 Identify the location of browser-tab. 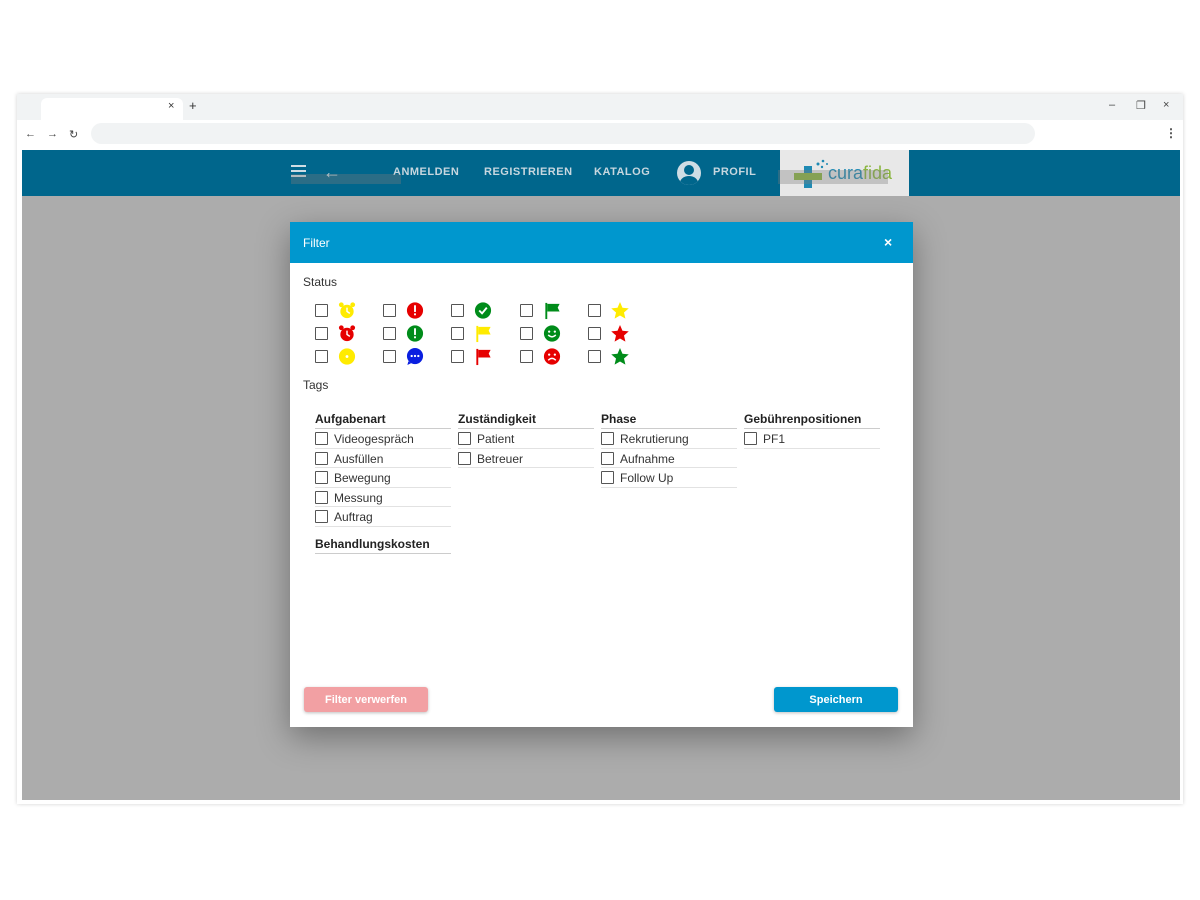
(112, 109).